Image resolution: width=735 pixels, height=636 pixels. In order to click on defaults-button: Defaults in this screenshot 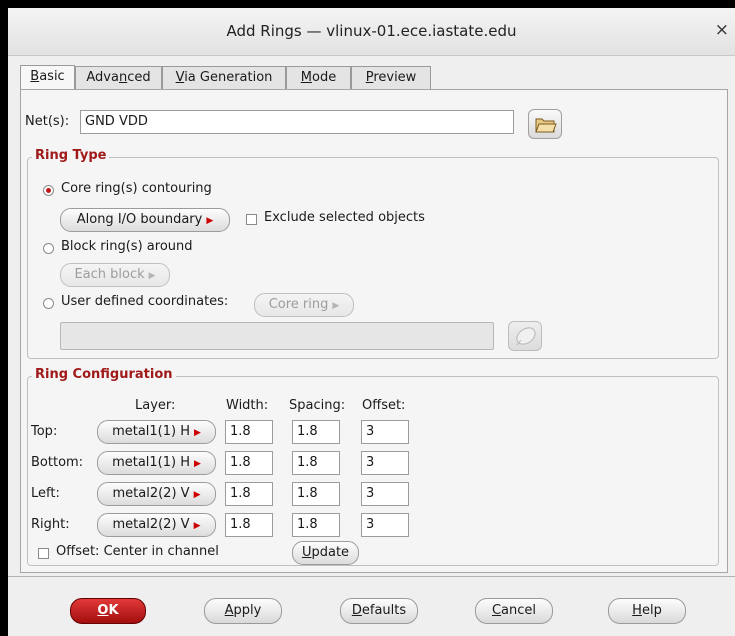, I will do `click(379, 611)`.